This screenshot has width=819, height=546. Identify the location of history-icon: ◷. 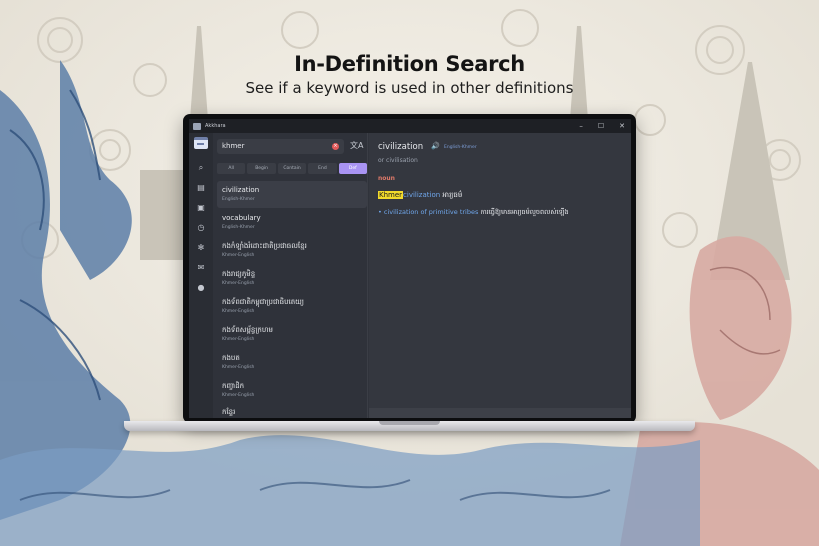
(201, 228).